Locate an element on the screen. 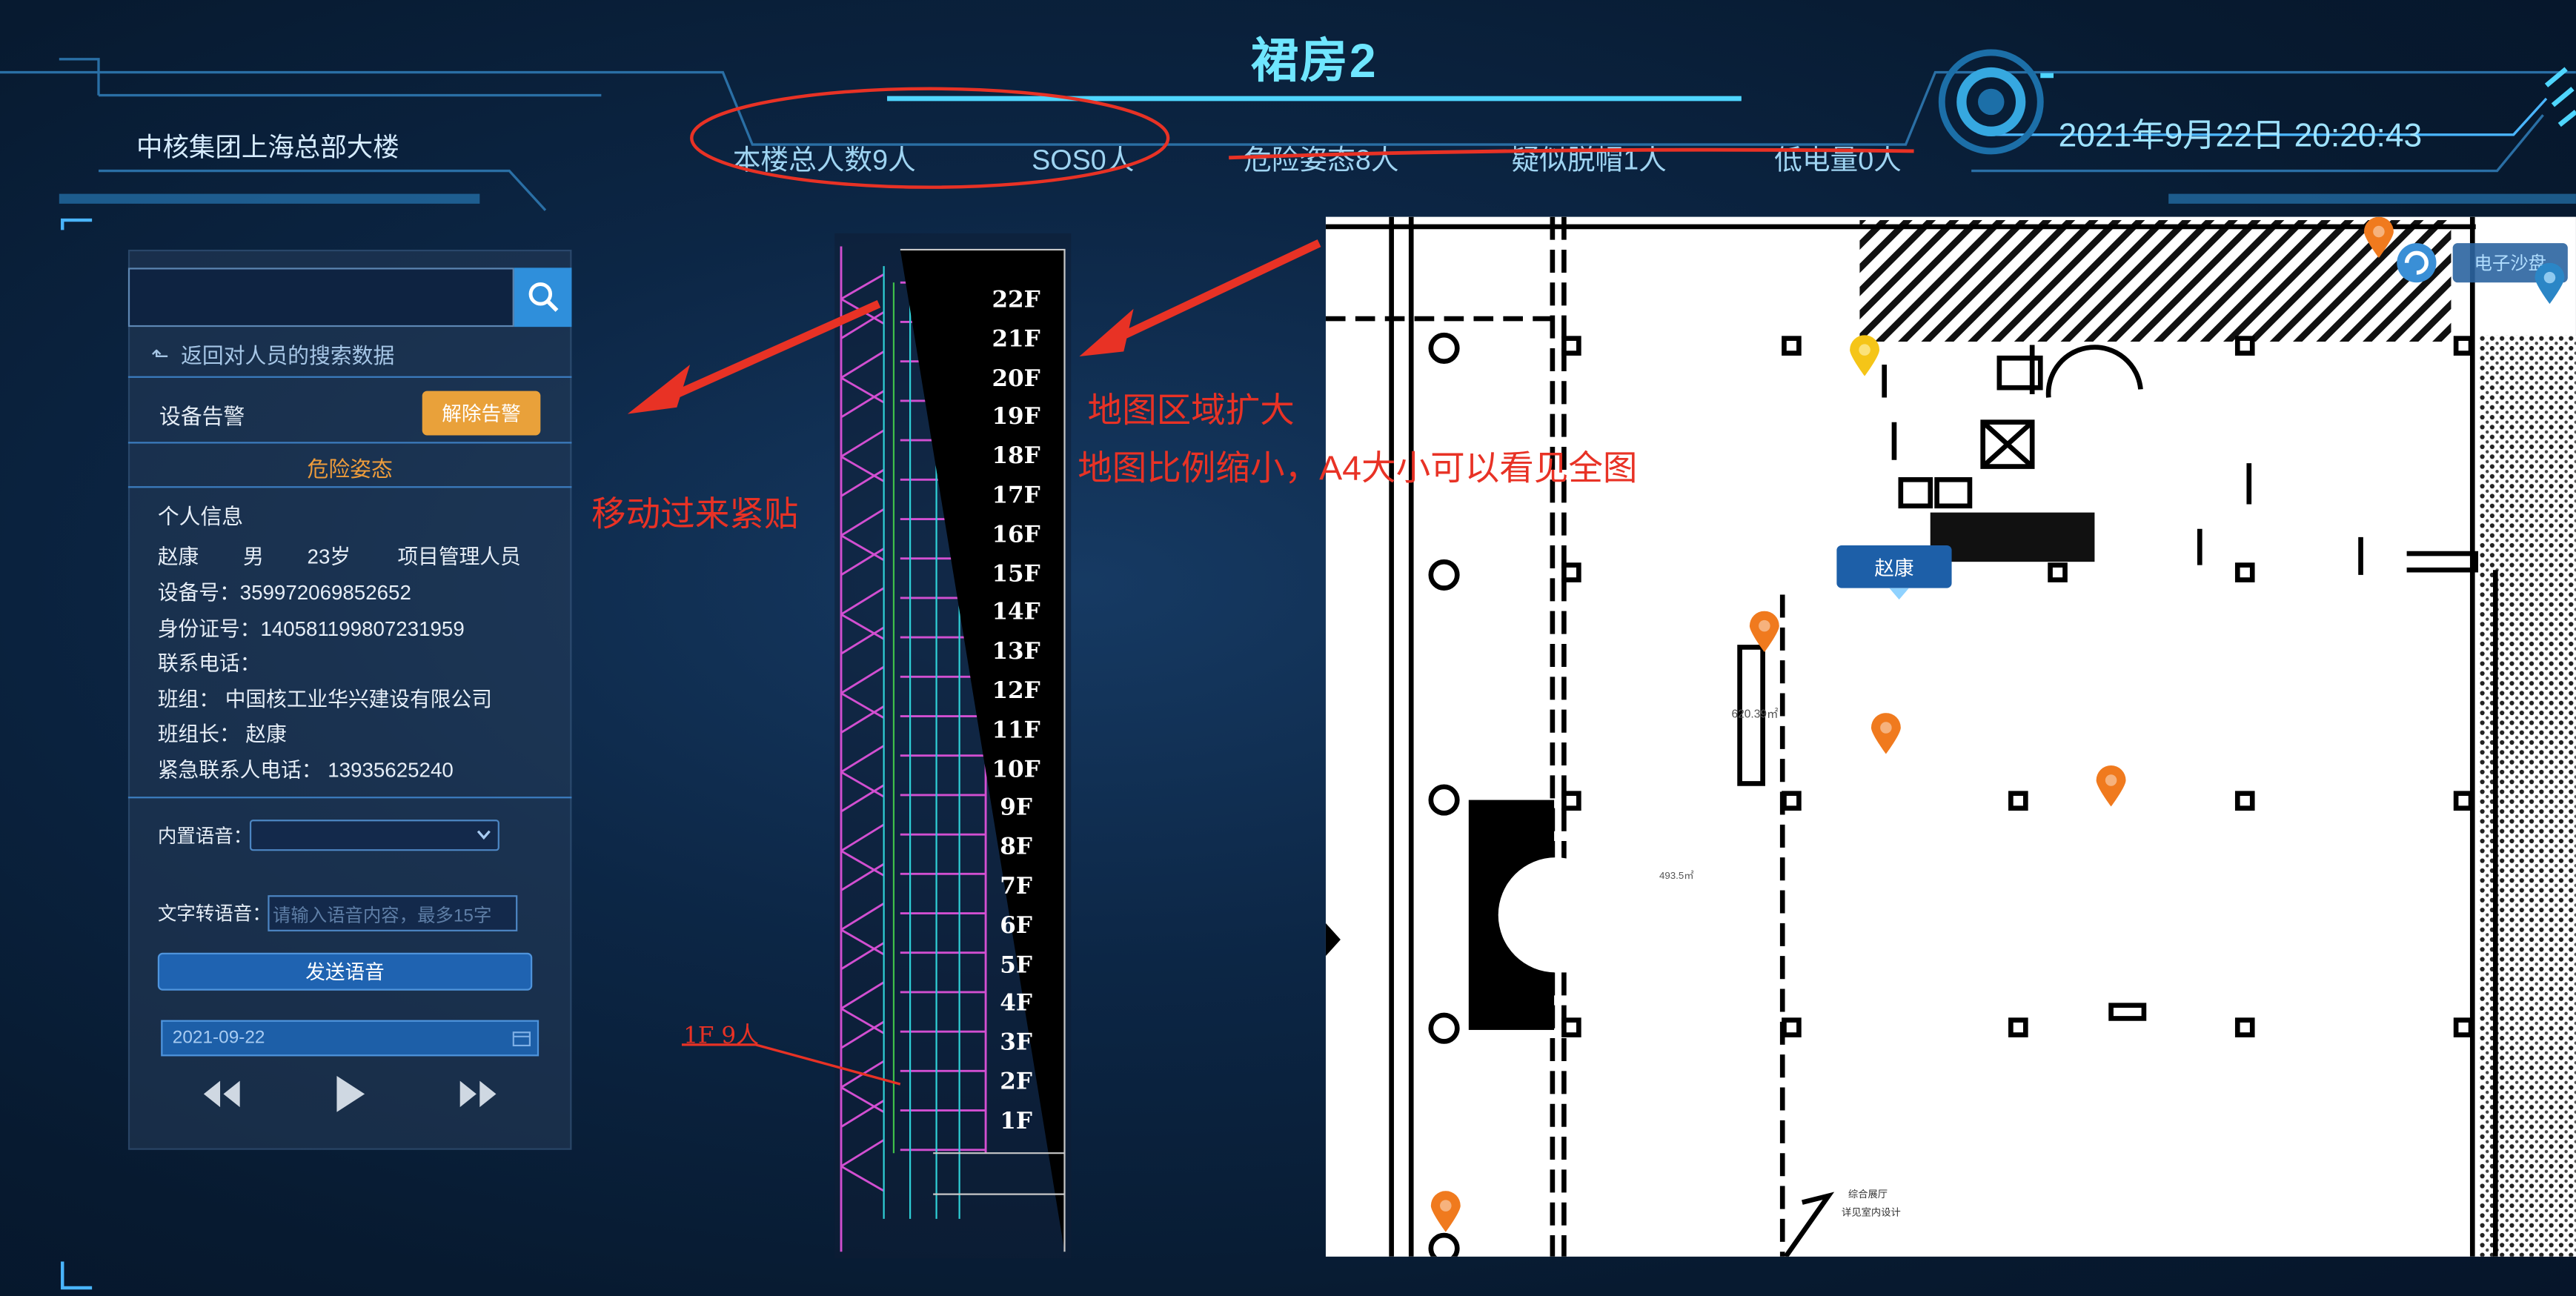 This screenshot has height=1296, width=2576. annotation-note: 1F 9人 is located at coordinates (721, 1036).